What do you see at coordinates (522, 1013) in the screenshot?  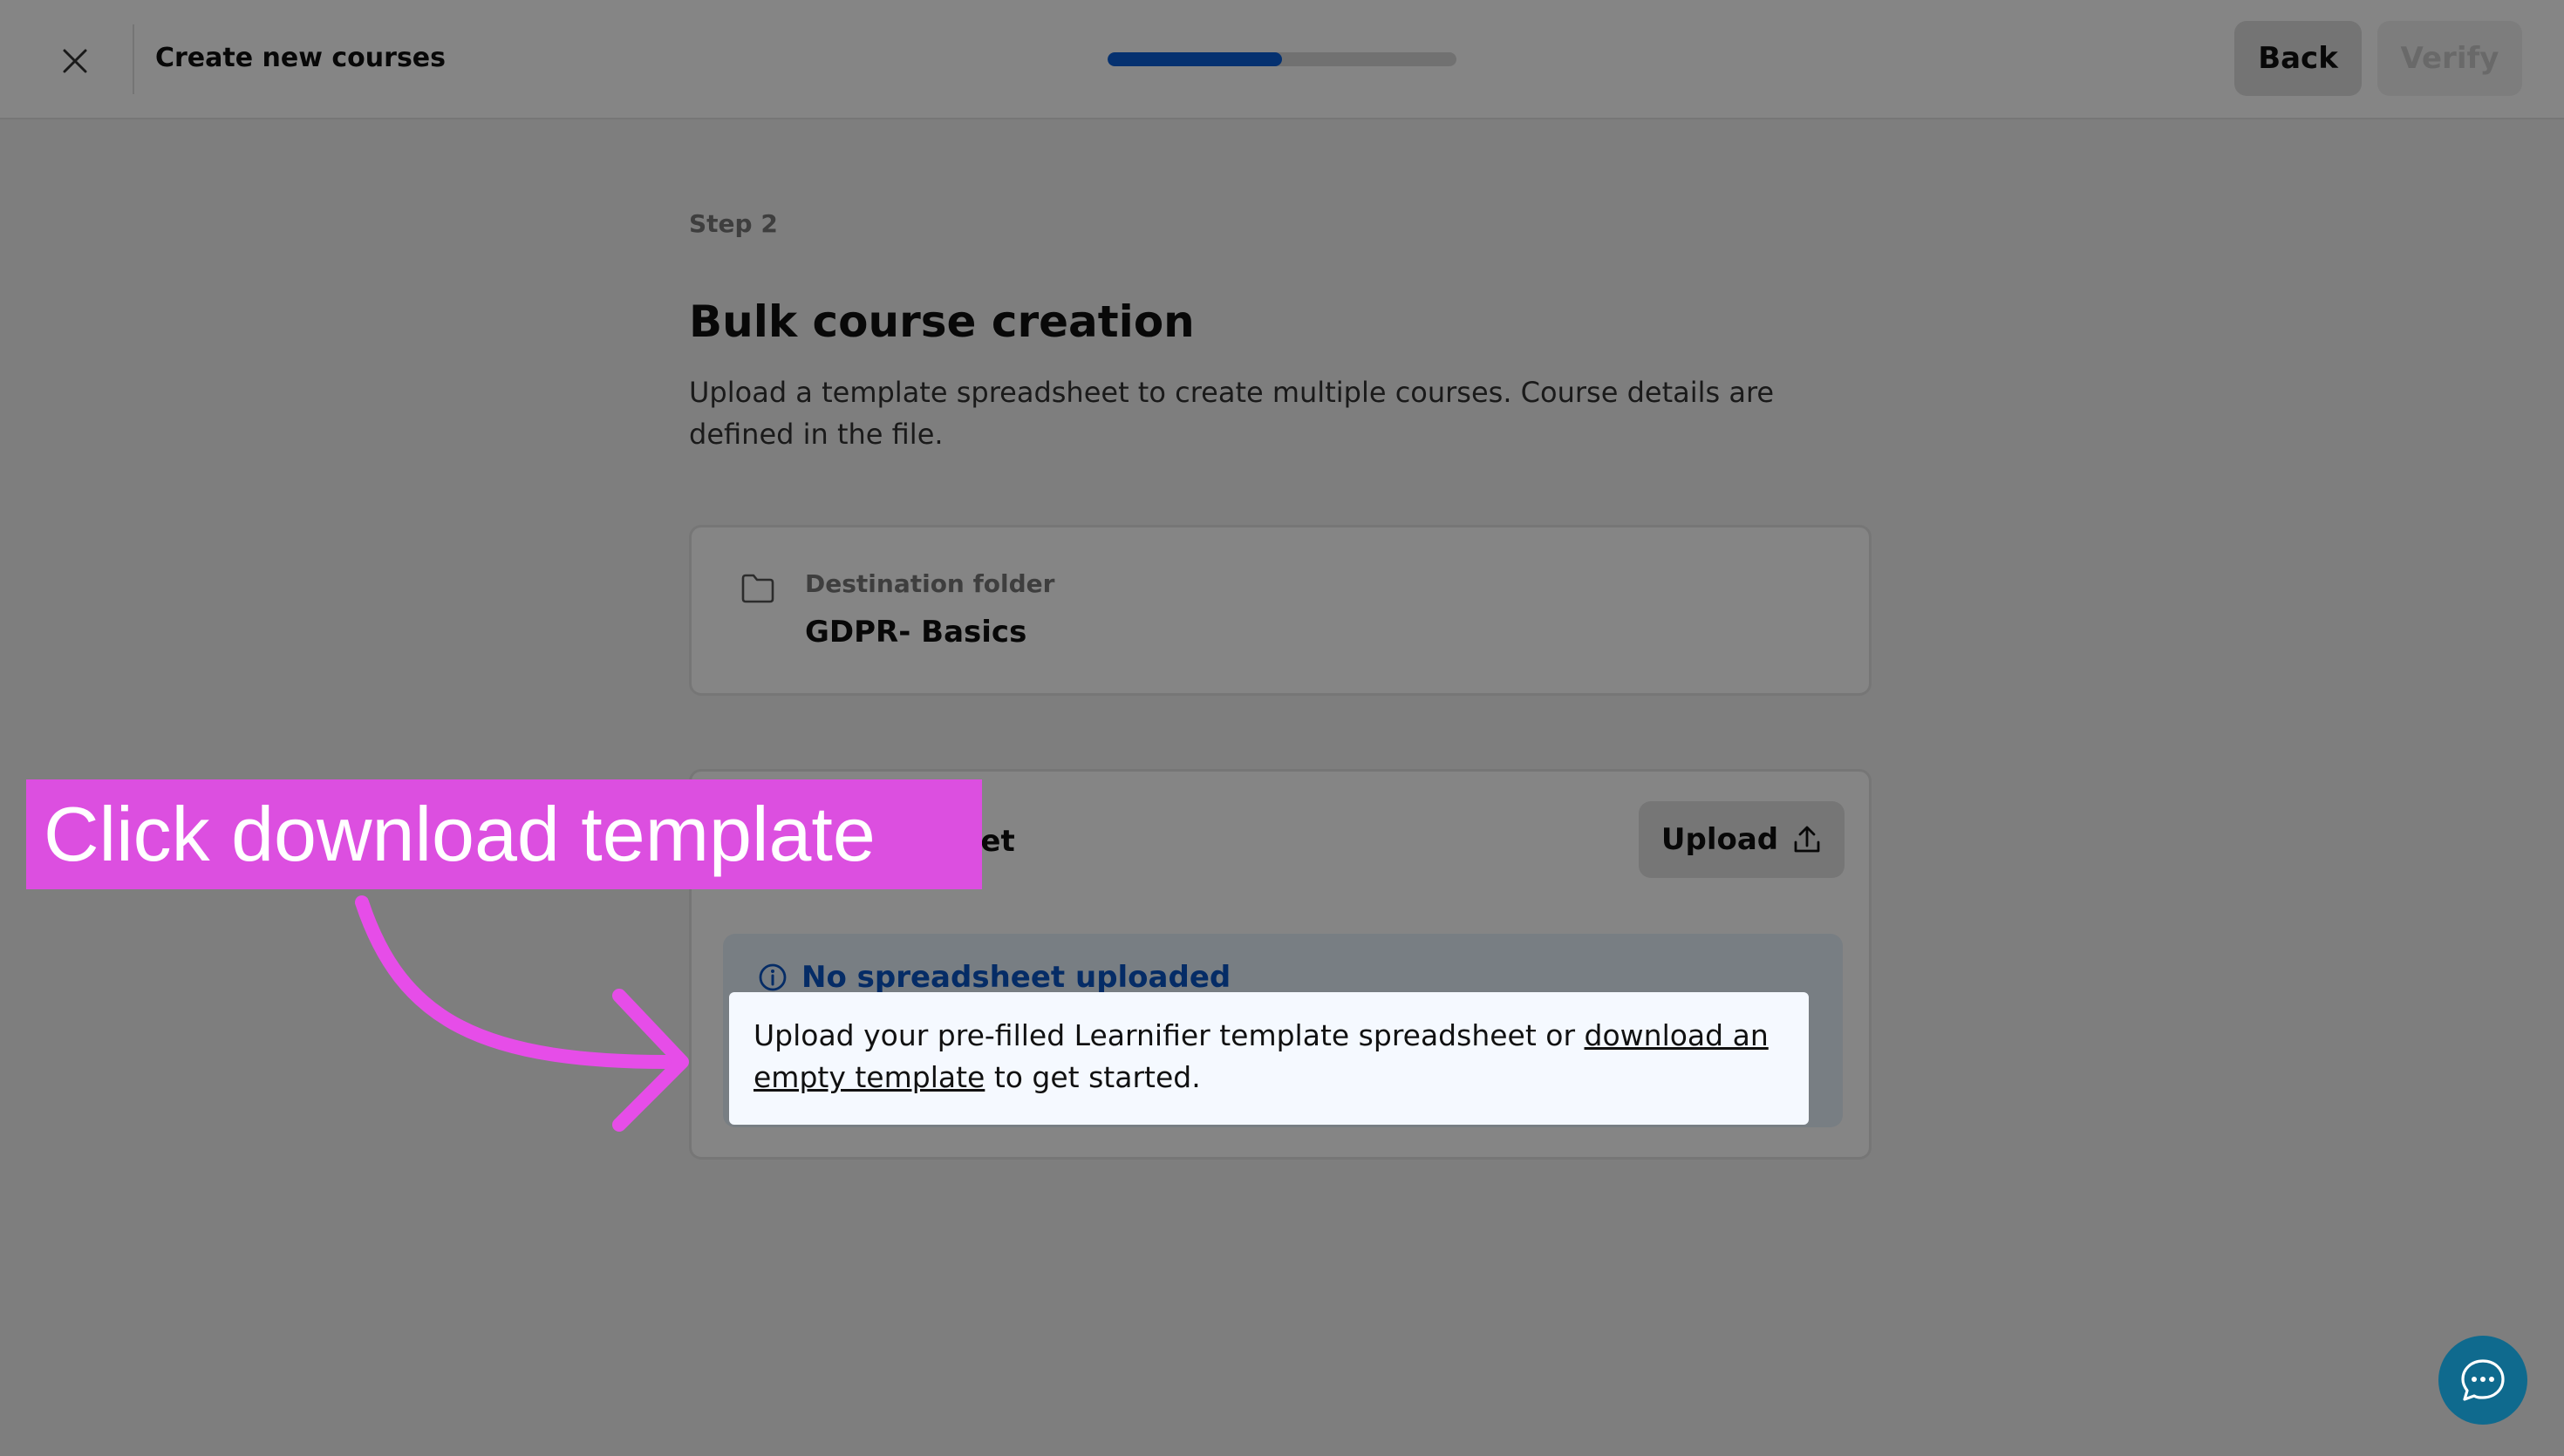 I see `callout-arrow-icon` at bounding box center [522, 1013].